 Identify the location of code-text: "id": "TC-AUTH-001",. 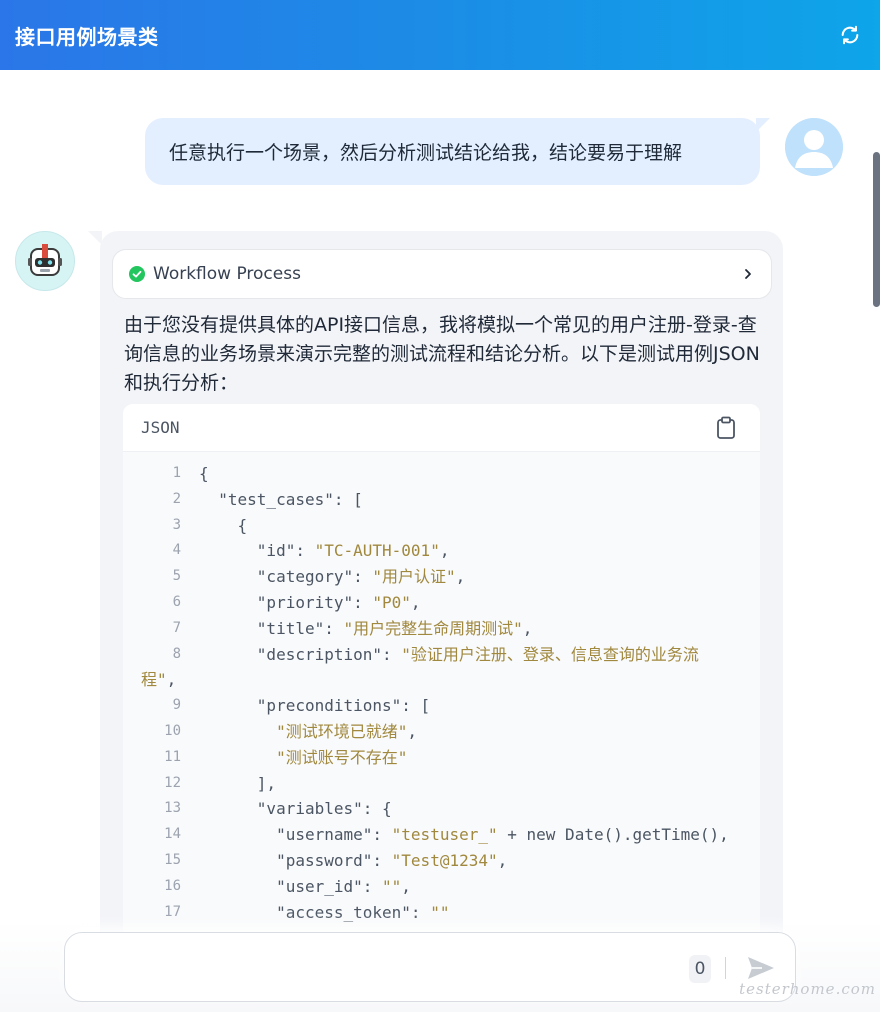
(315, 551).